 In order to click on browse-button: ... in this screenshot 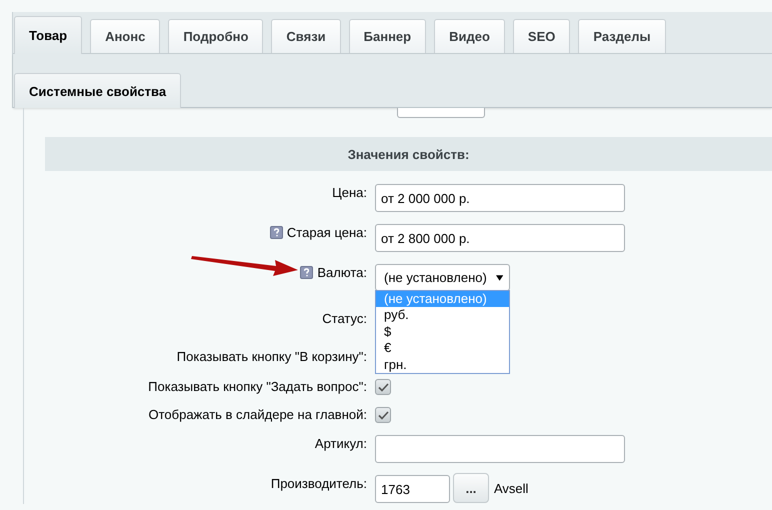, I will do `click(471, 488)`.